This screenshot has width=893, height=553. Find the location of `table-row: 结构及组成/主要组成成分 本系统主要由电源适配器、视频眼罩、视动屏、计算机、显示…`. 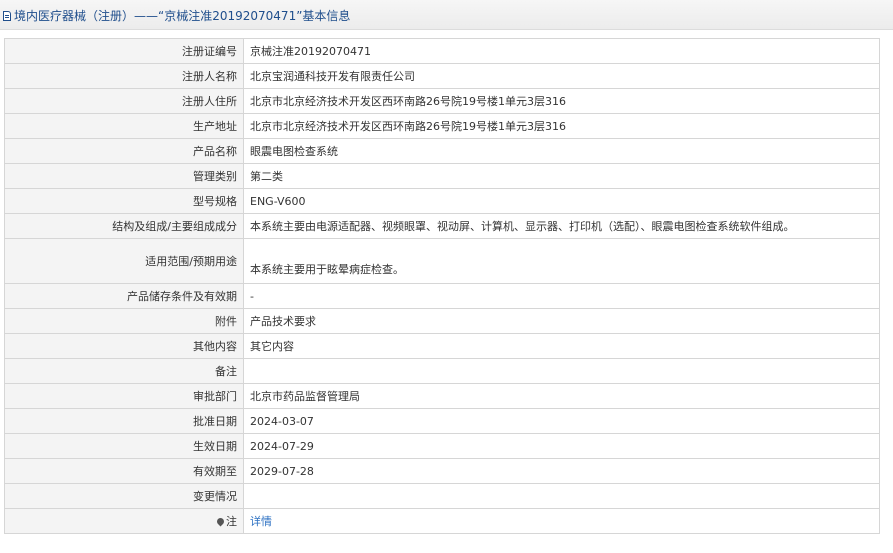

table-row: 结构及组成/主要组成成分 本系统主要由电源适配器、视频眼罩、视动屏、计算机、显示… is located at coordinates (442, 226).